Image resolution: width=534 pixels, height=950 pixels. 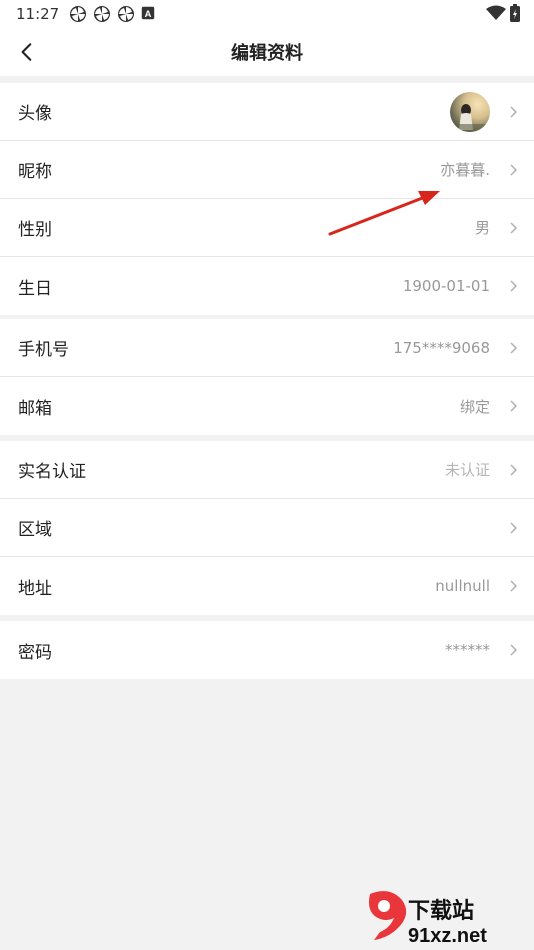 What do you see at coordinates (447, 936) in the screenshot?
I see `watermark-domain: 91xz.net` at bounding box center [447, 936].